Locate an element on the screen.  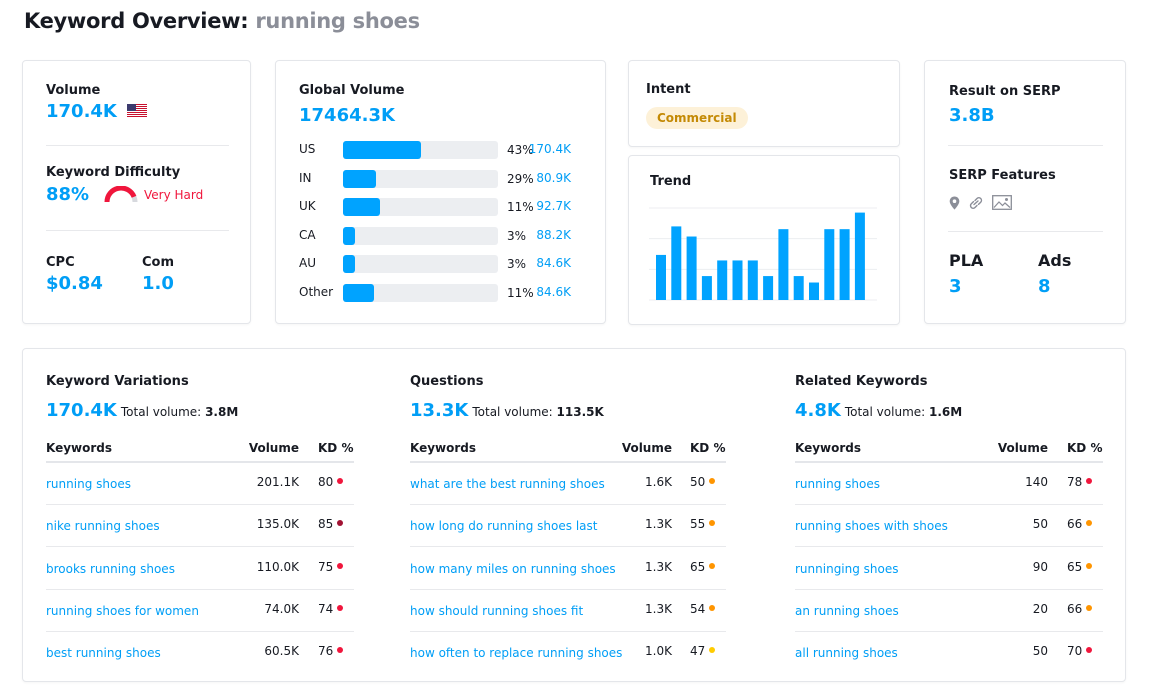
us-flag-icon is located at coordinates (137, 110).